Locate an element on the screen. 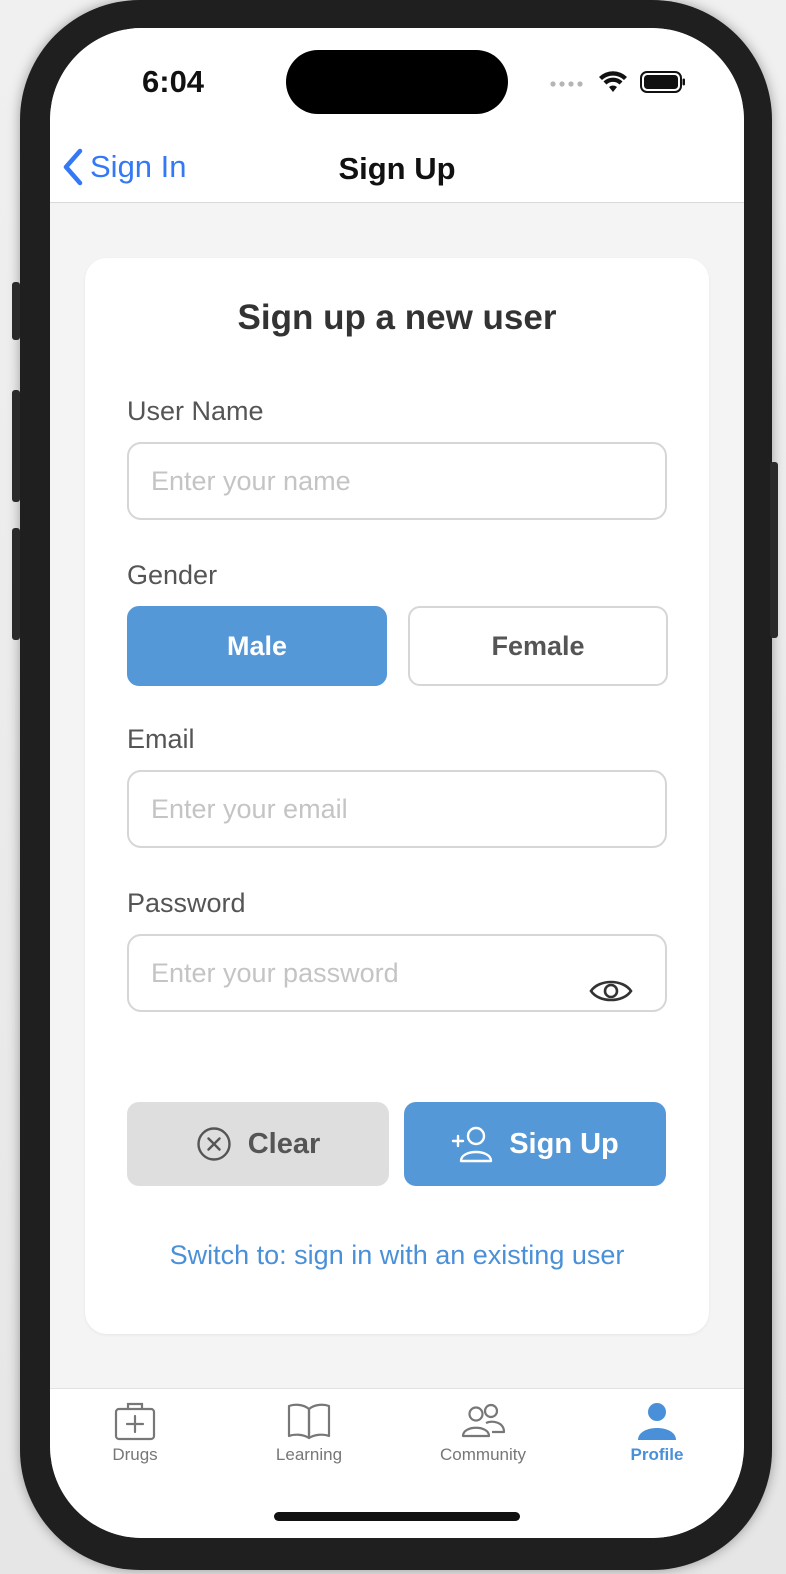 The width and height of the screenshot is (786, 1574). dynamic-island is located at coordinates (397, 82).